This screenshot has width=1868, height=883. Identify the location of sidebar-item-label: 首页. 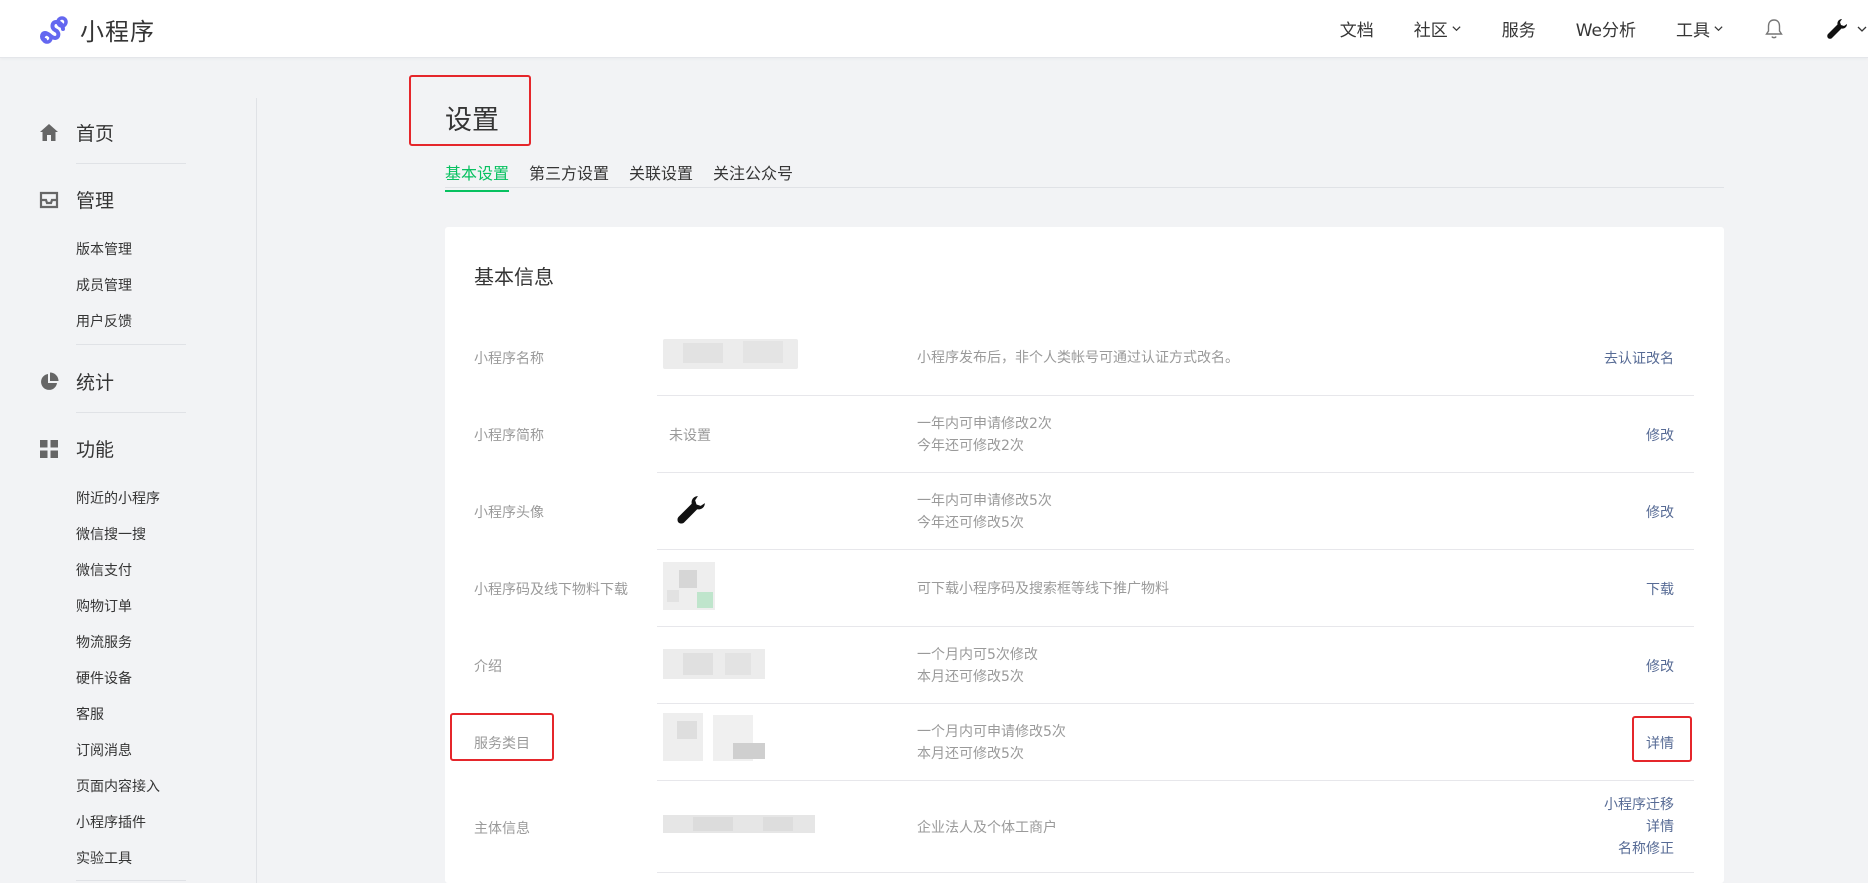
(95, 134).